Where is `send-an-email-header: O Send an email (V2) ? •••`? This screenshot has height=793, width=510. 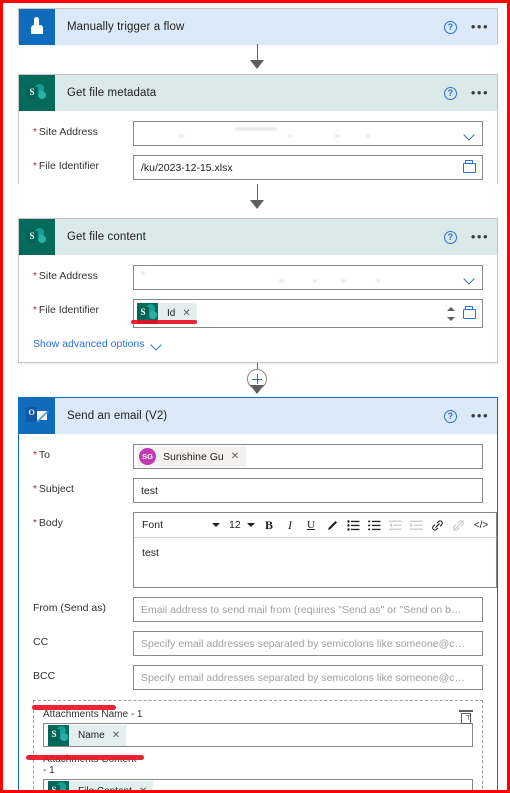
send-an-email-header: O Send an email (V2) ? ••• is located at coordinates (258, 416).